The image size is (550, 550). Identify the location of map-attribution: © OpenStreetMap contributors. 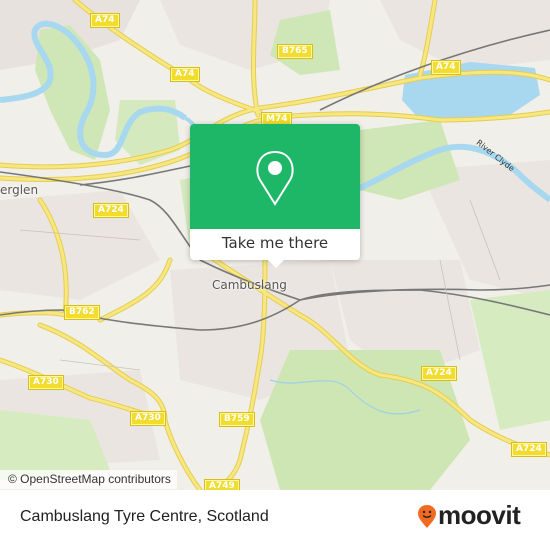
(88, 479).